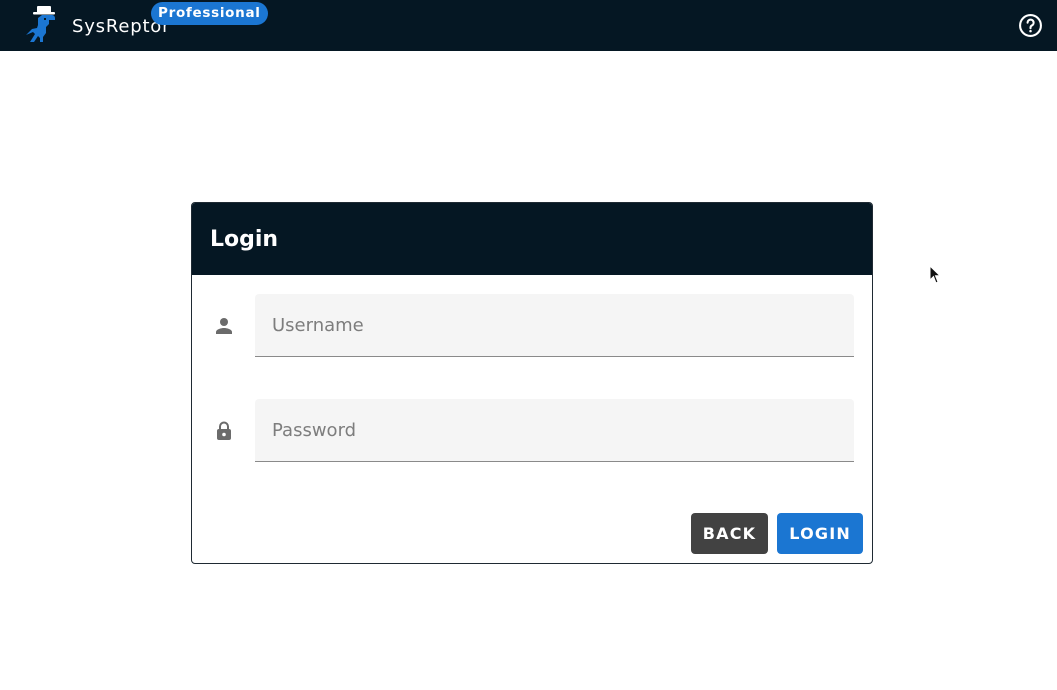 The height and width of the screenshot is (690, 1057). What do you see at coordinates (209, 13) in the screenshot?
I see `edition-badge: Professional` at bounding box center [209, 13].